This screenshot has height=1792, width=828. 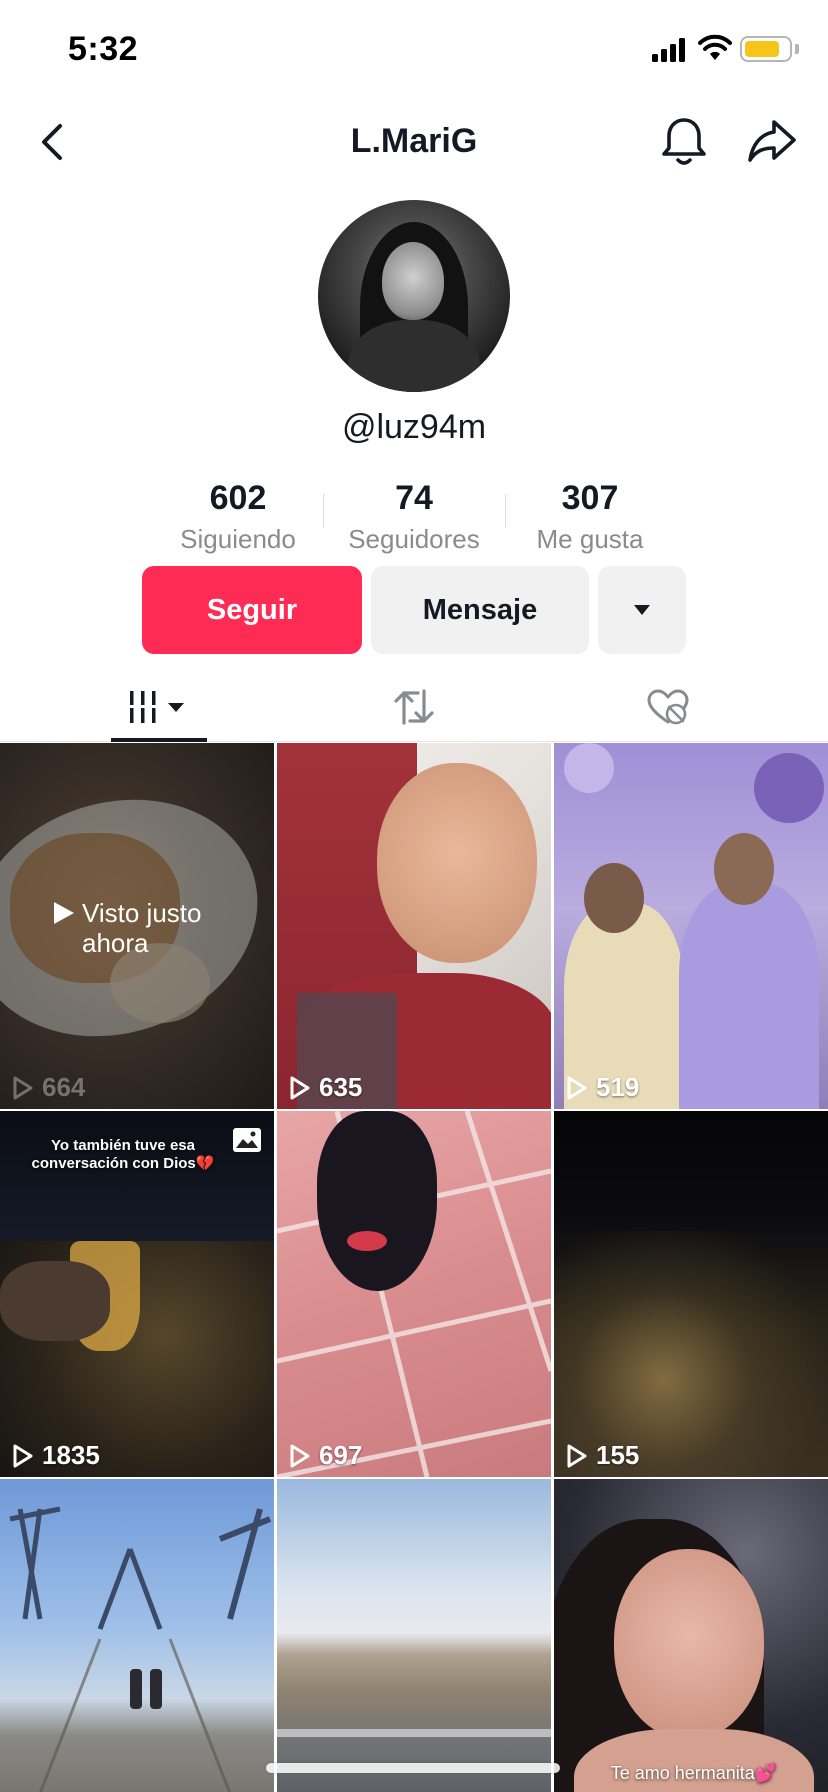 I want to click on cellular-signal-icon, so click(x=670, y=50).